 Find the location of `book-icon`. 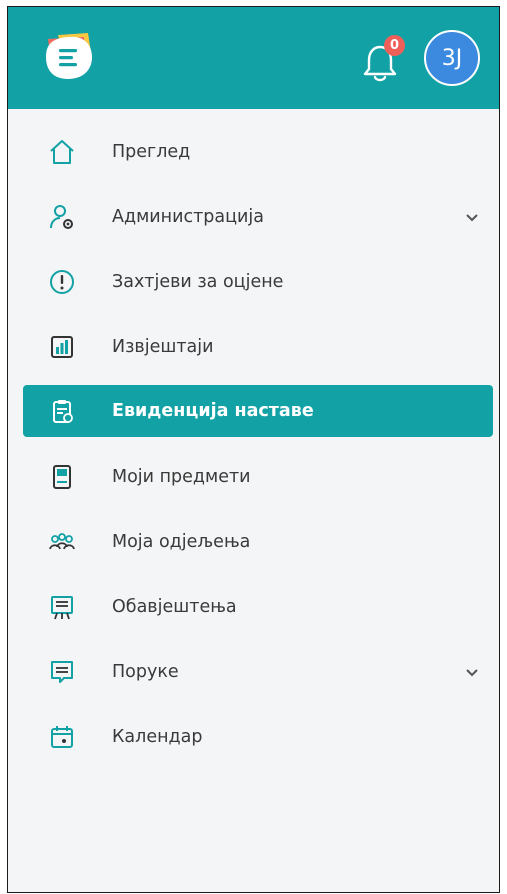

book-icon is located at coordinates (62, 477).